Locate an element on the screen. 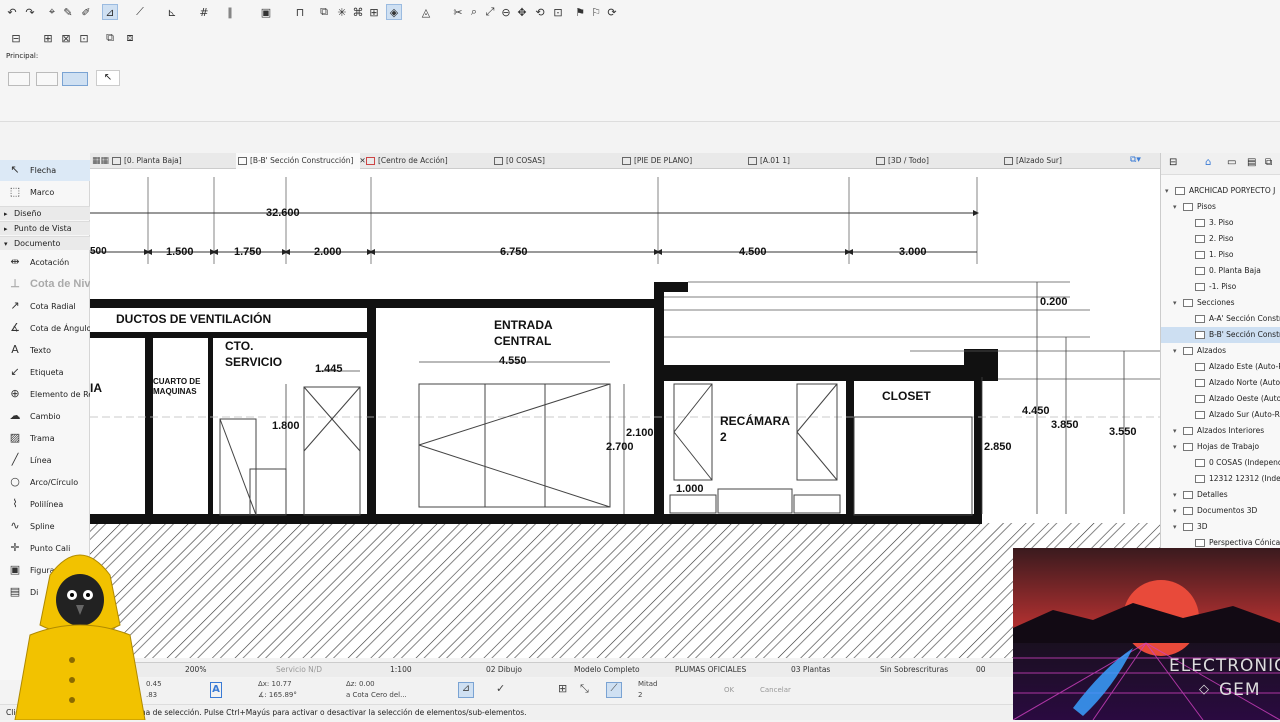  lock-icon: ⊓ is located at coordinates (300, 12).